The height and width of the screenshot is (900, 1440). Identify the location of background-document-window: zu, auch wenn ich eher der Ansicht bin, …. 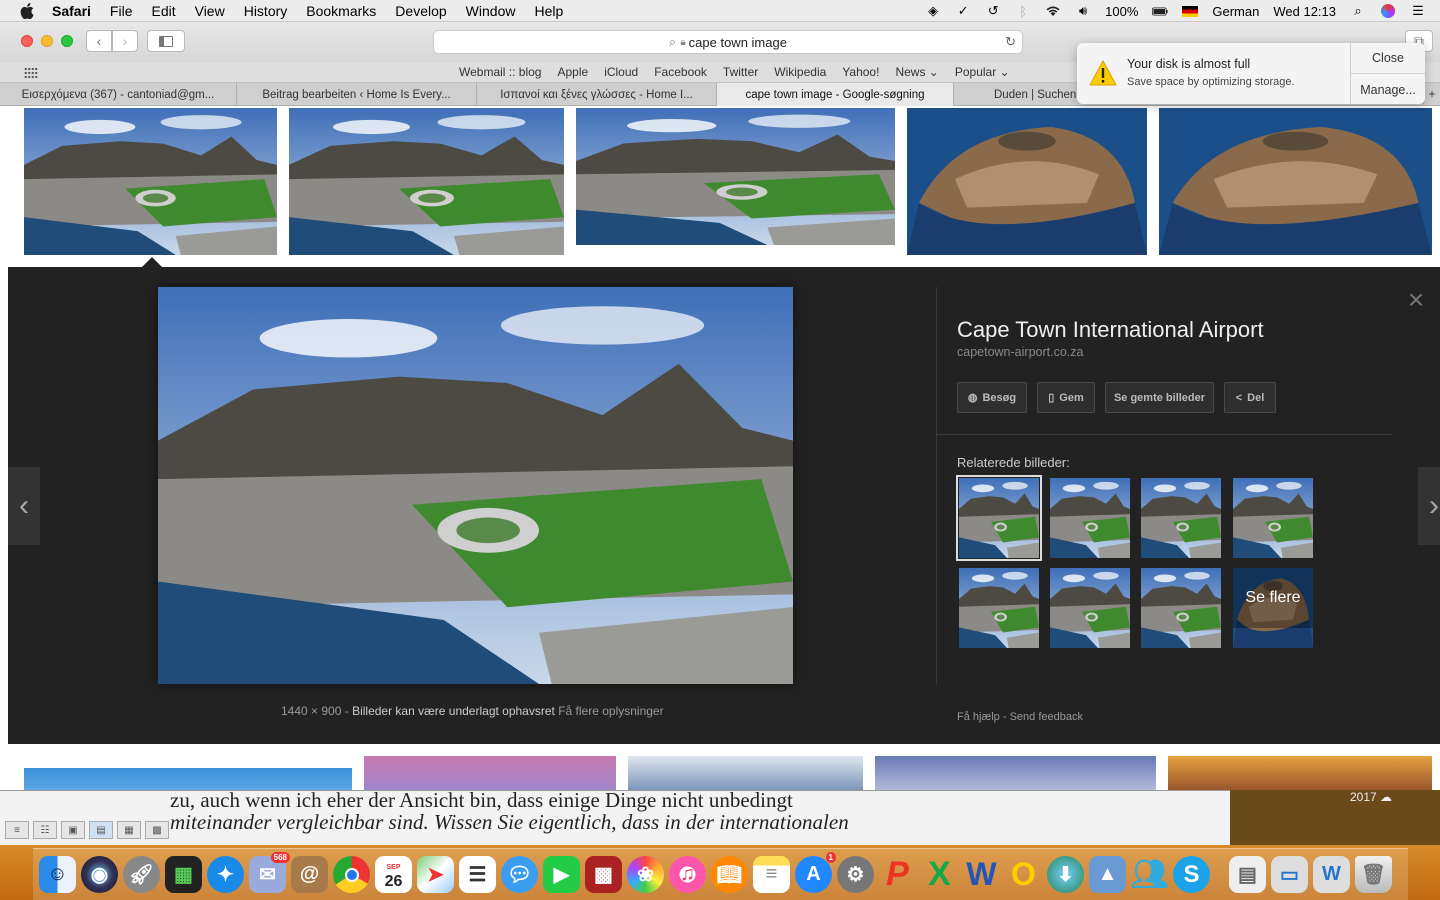
(615, 817).